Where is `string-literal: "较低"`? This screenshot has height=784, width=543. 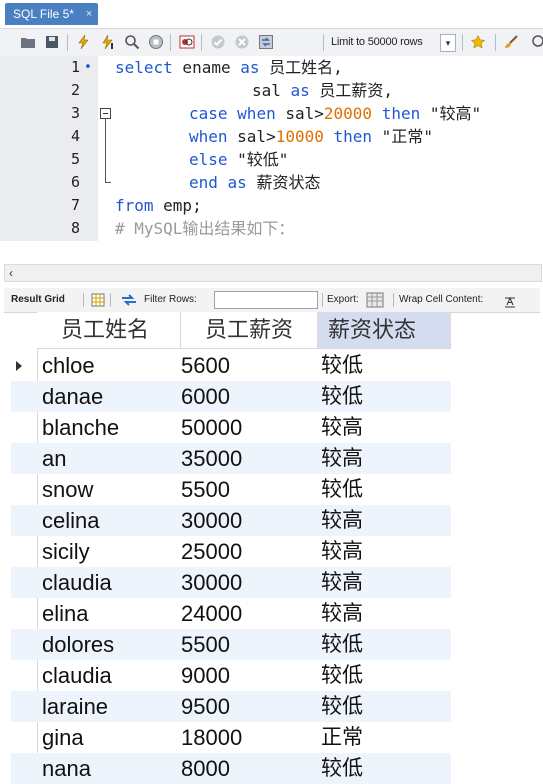 string-literal: "较低" is located at coordinates (258, 159).